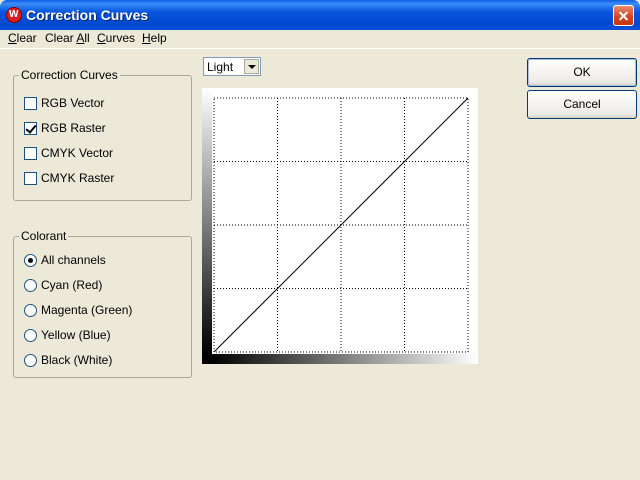 The width and height of the screenshot is (640, 480). What do you see at coordinates (207, 221) in the screenshot?
I see `input-gradient-strip` at bounding box center [207, 221].